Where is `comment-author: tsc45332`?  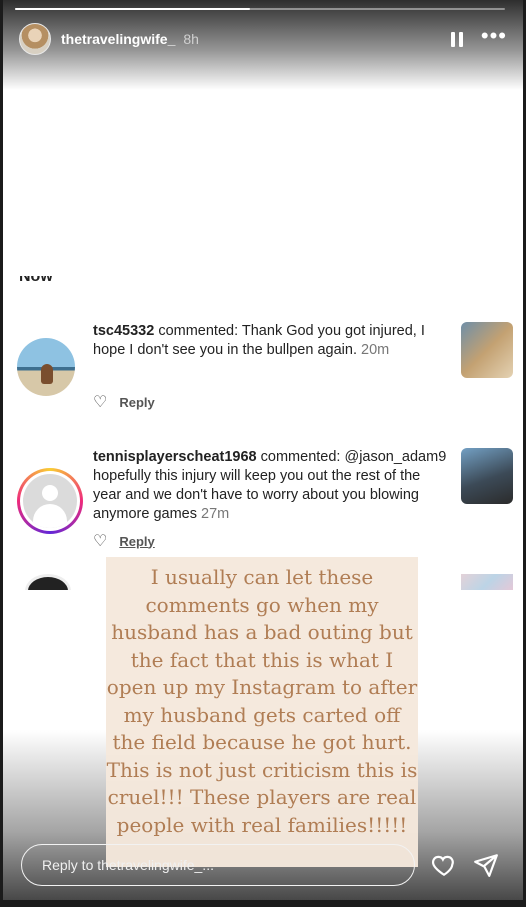
comment-author: tsc45332 is located at coordinates (123, 331).